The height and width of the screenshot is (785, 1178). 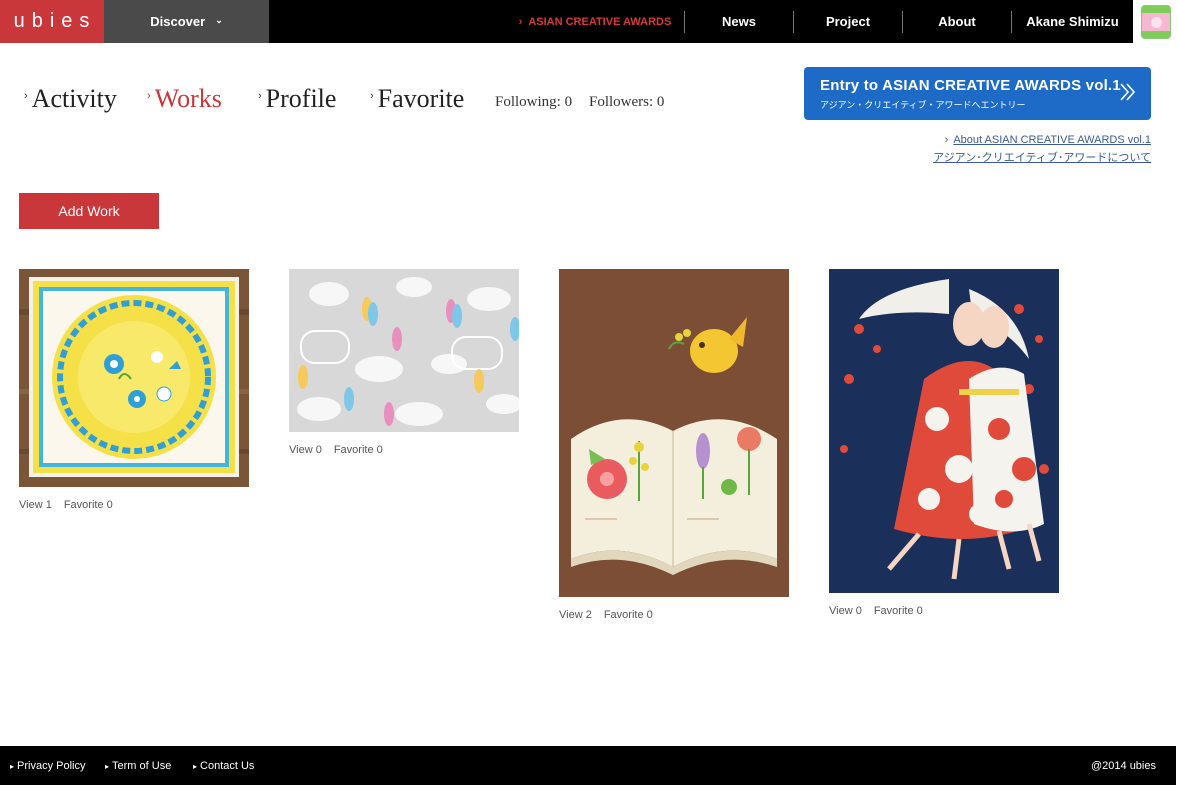 What do you see at coordinates (227, 766) in the screenshot?
I see `footer-link-label: Contact Us` at bounding box center [227, 766].